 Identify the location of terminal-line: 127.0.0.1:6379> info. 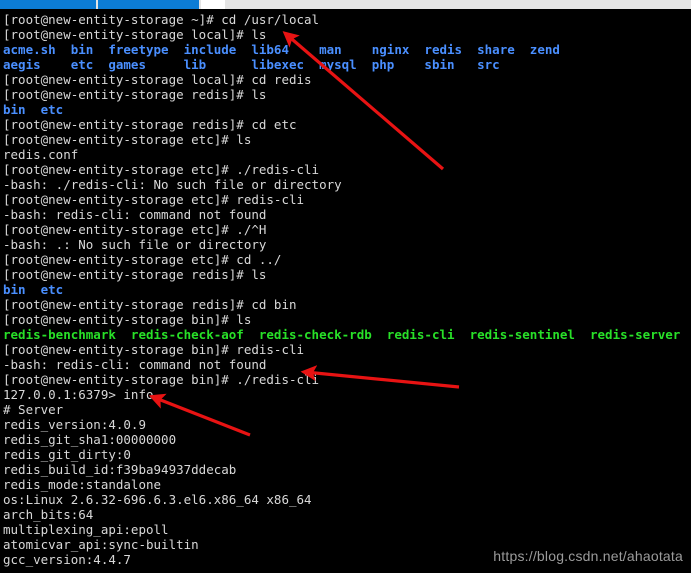
(78, 394).